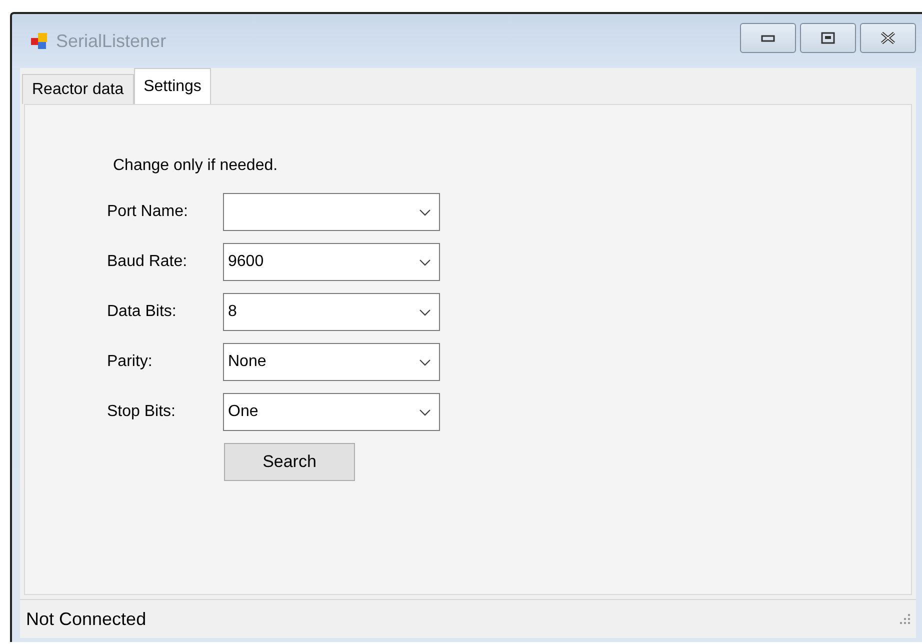  What do you see at coordinates (289, 462) in the screenshot?
I see `search-button: Search` at bounding box center [289, 462].